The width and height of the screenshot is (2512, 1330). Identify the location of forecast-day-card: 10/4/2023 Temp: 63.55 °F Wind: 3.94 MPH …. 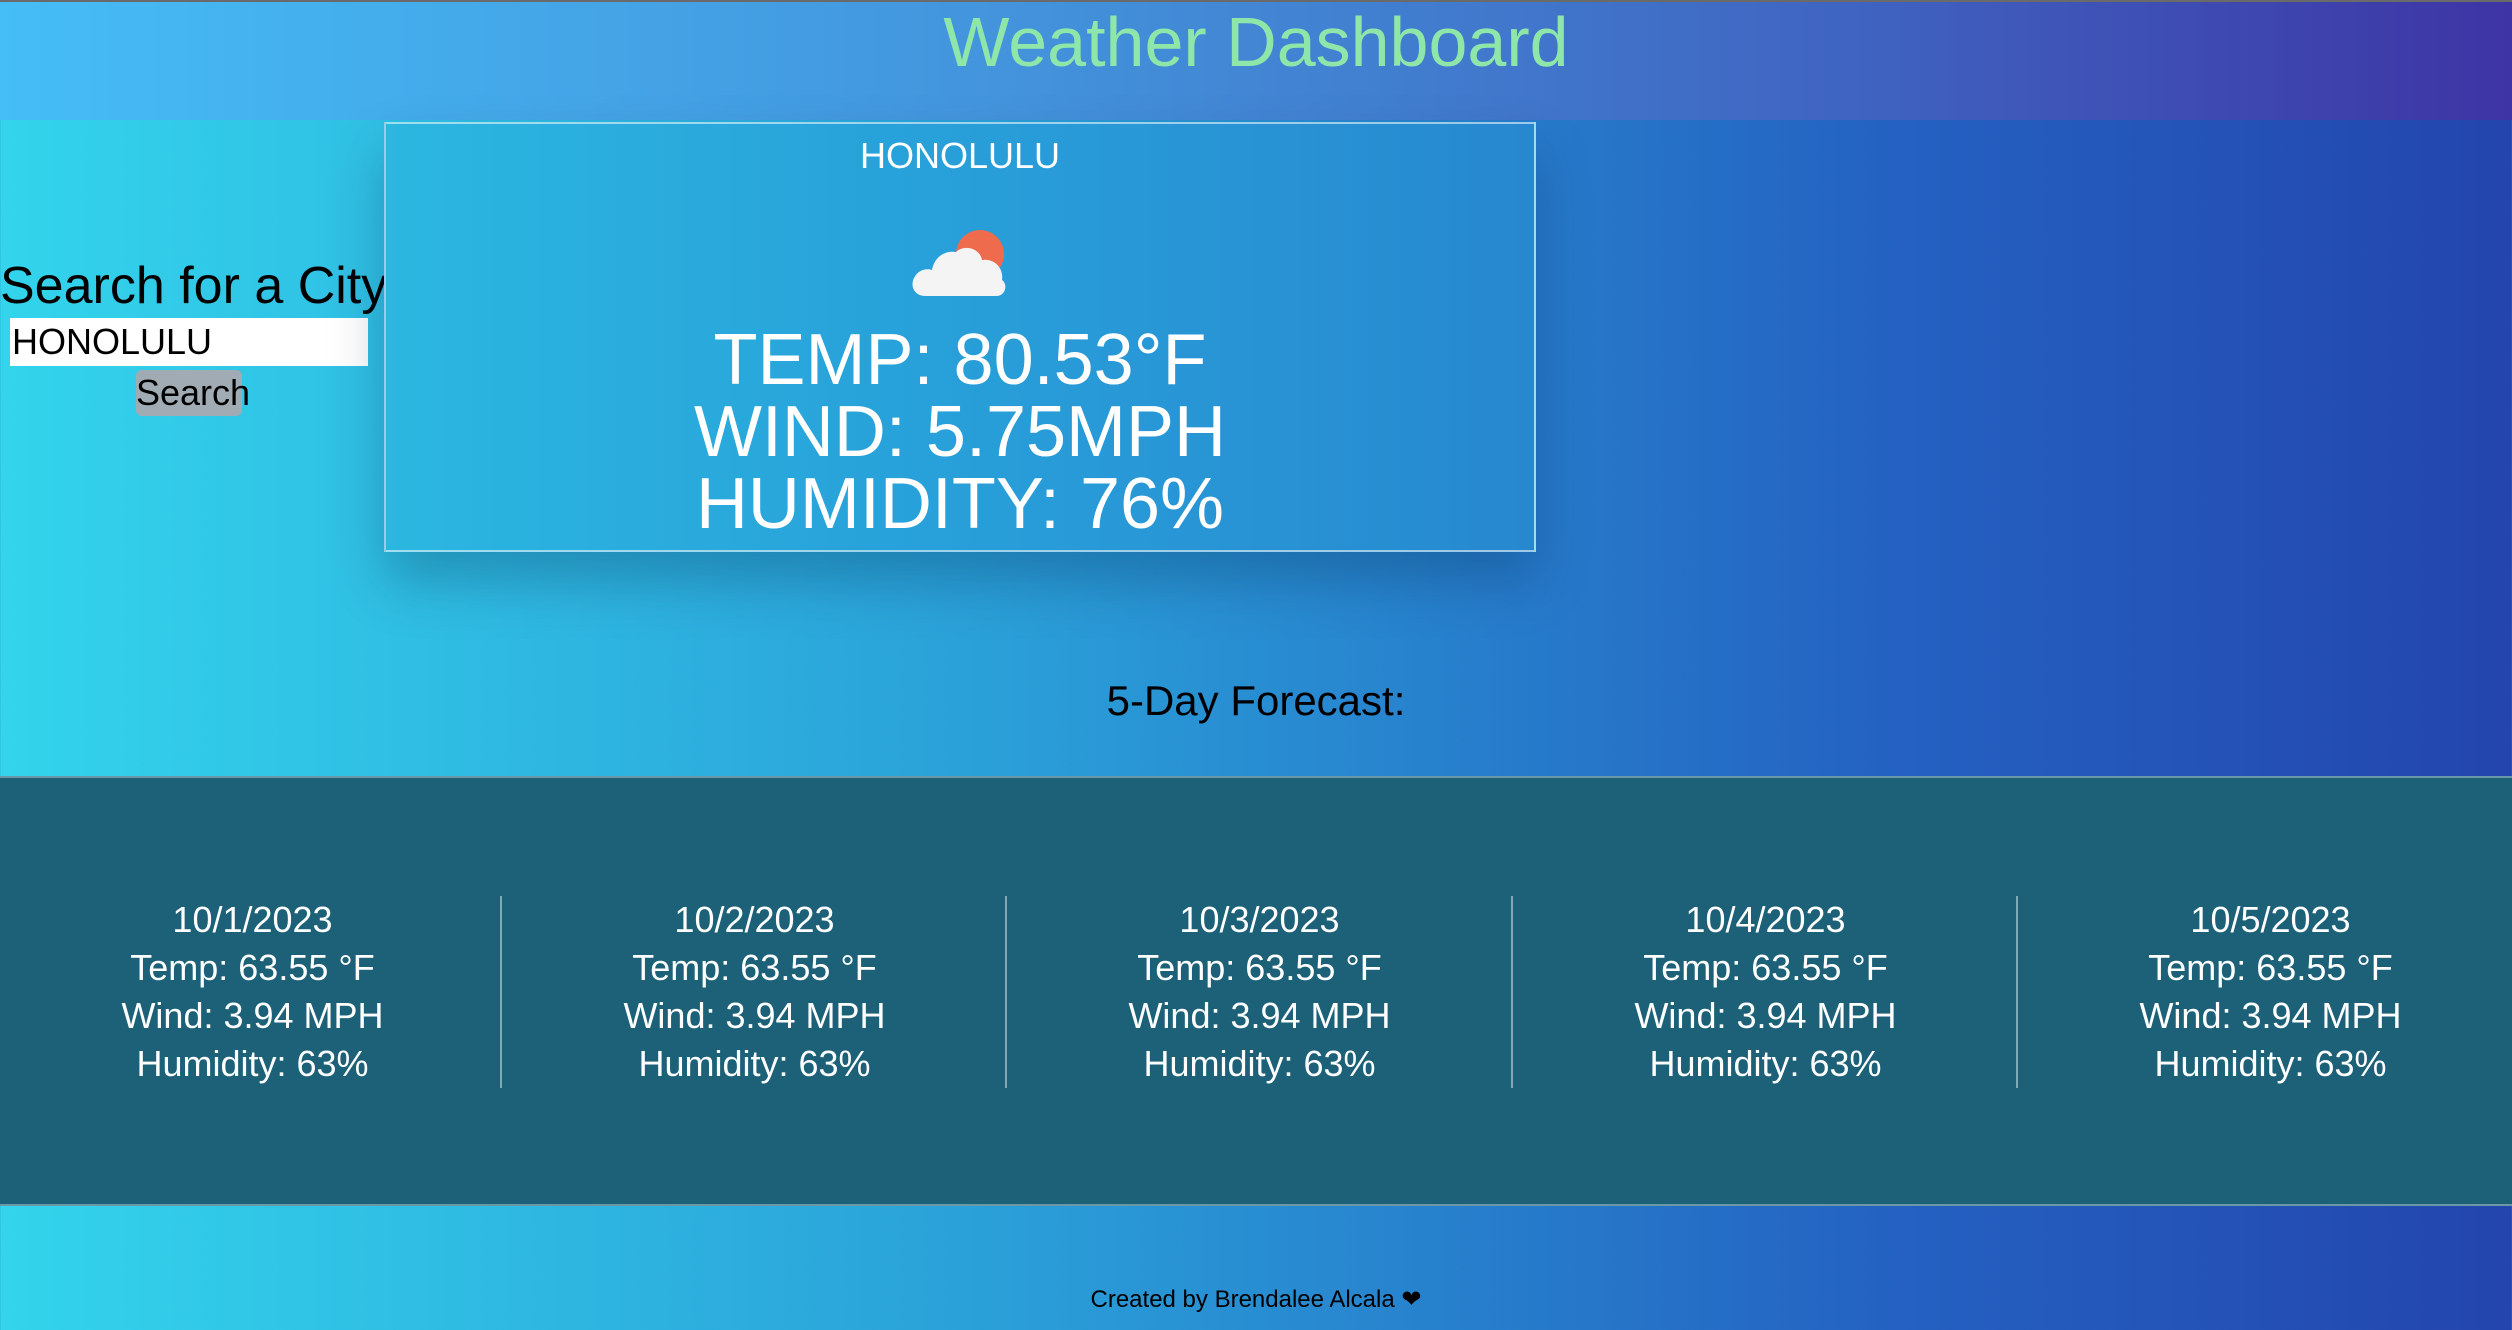
(1765, 992).